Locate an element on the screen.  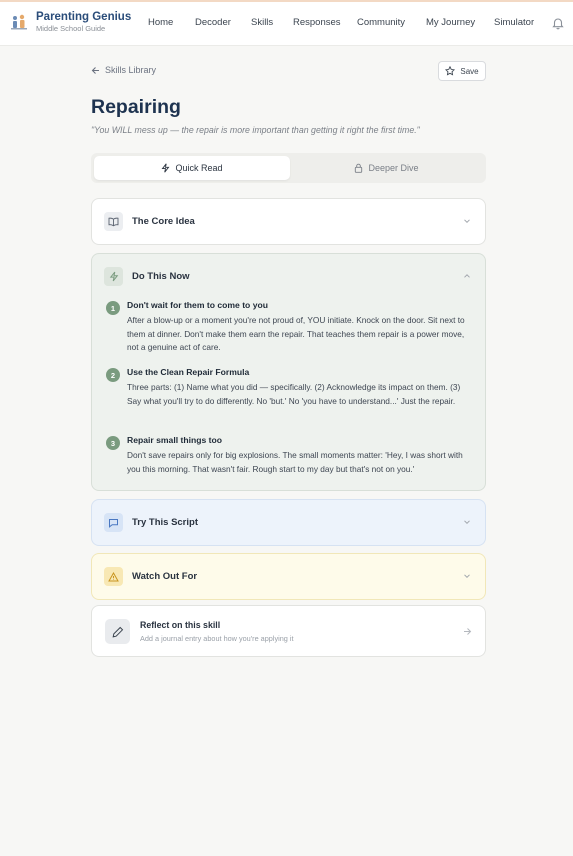
book-open-icon is located at coordinates (113, 221).